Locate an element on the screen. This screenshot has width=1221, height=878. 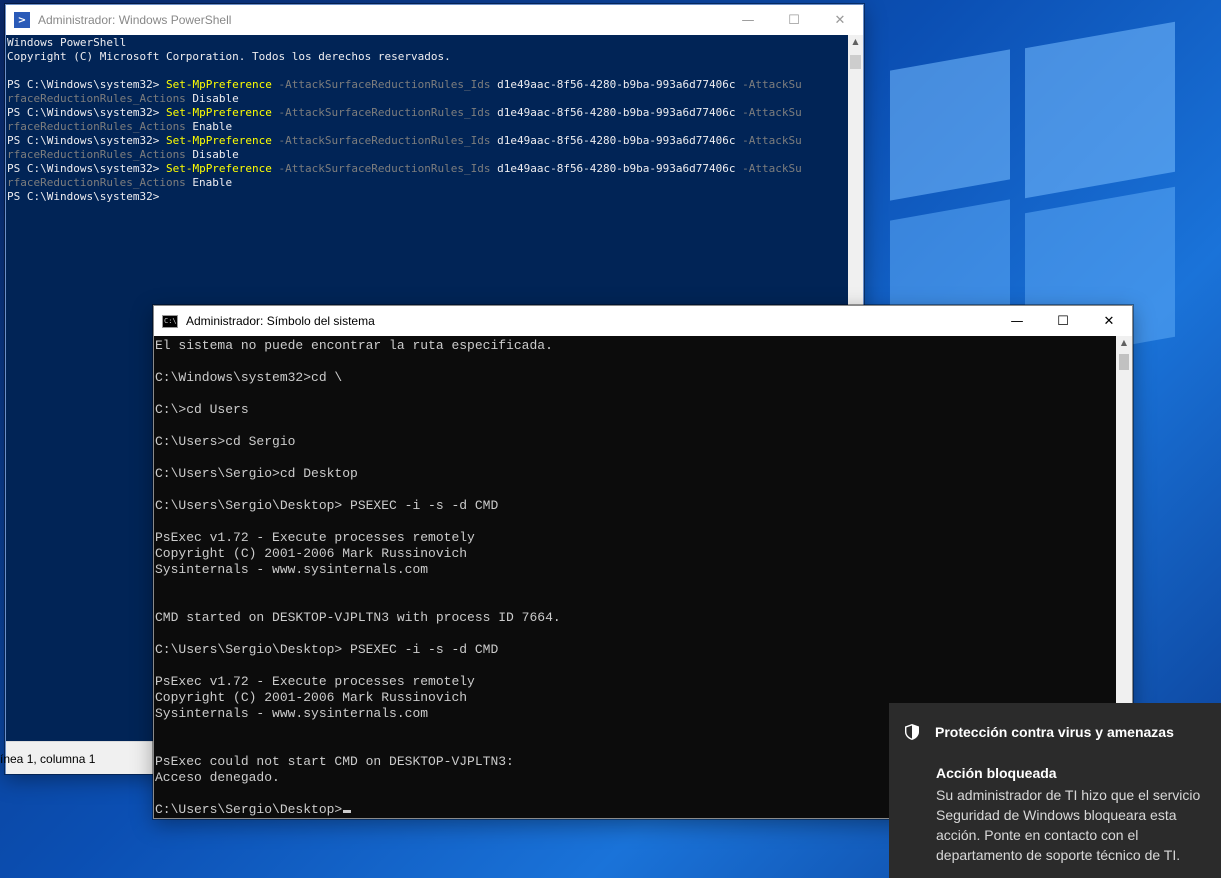
console-line: Windows PowerShell is located at coordinates (427, 43).